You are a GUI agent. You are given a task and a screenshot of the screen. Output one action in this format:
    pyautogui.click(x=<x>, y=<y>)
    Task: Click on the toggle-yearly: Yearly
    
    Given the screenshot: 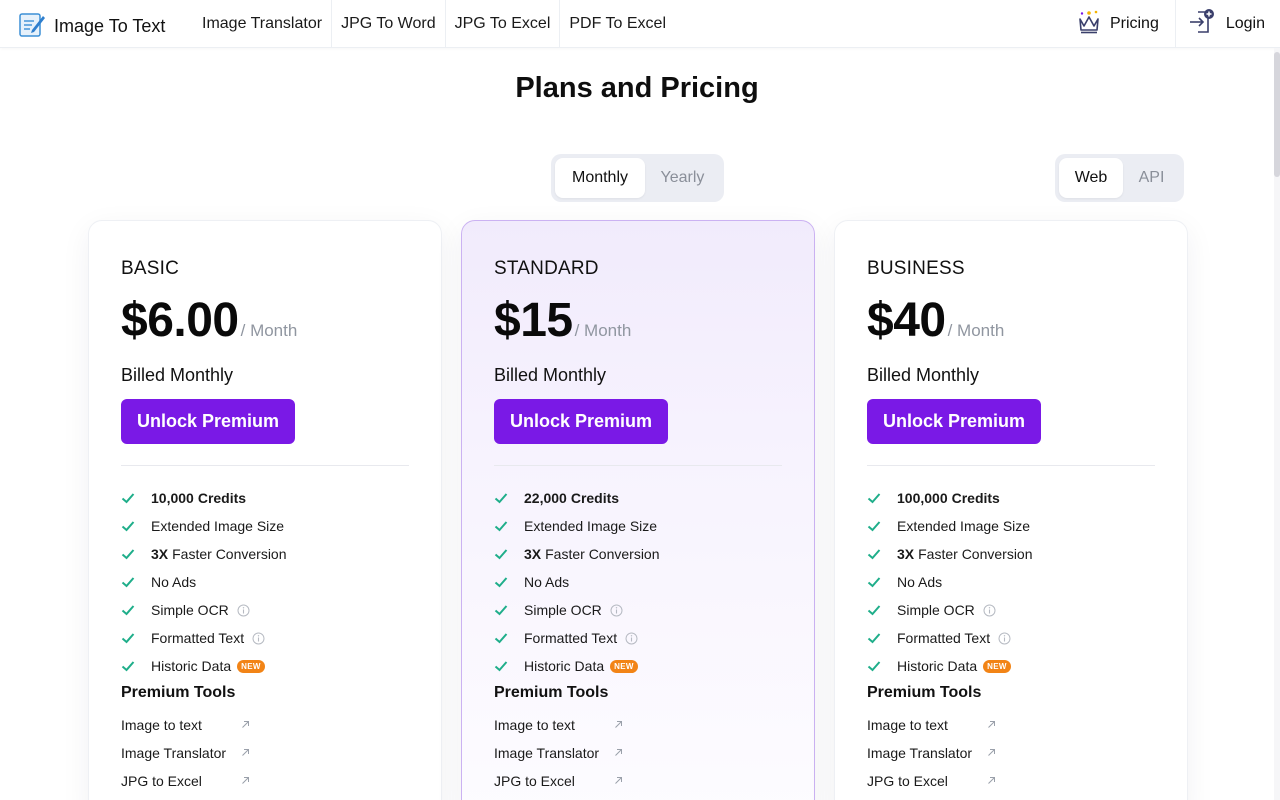 What is the action you would take?
    pyautogui.click(x=682, y=178)
    